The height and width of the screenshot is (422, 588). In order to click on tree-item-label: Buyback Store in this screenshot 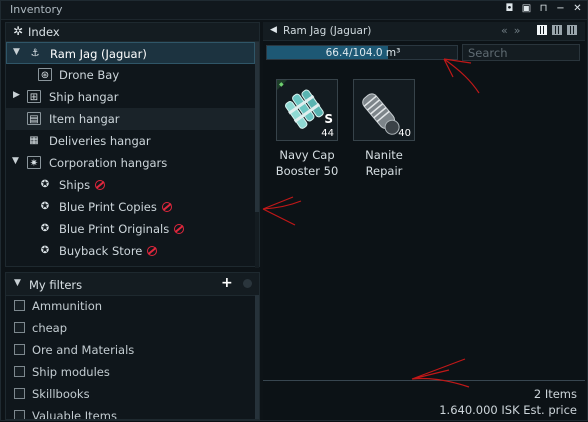, I will do `click(108, 251)`.